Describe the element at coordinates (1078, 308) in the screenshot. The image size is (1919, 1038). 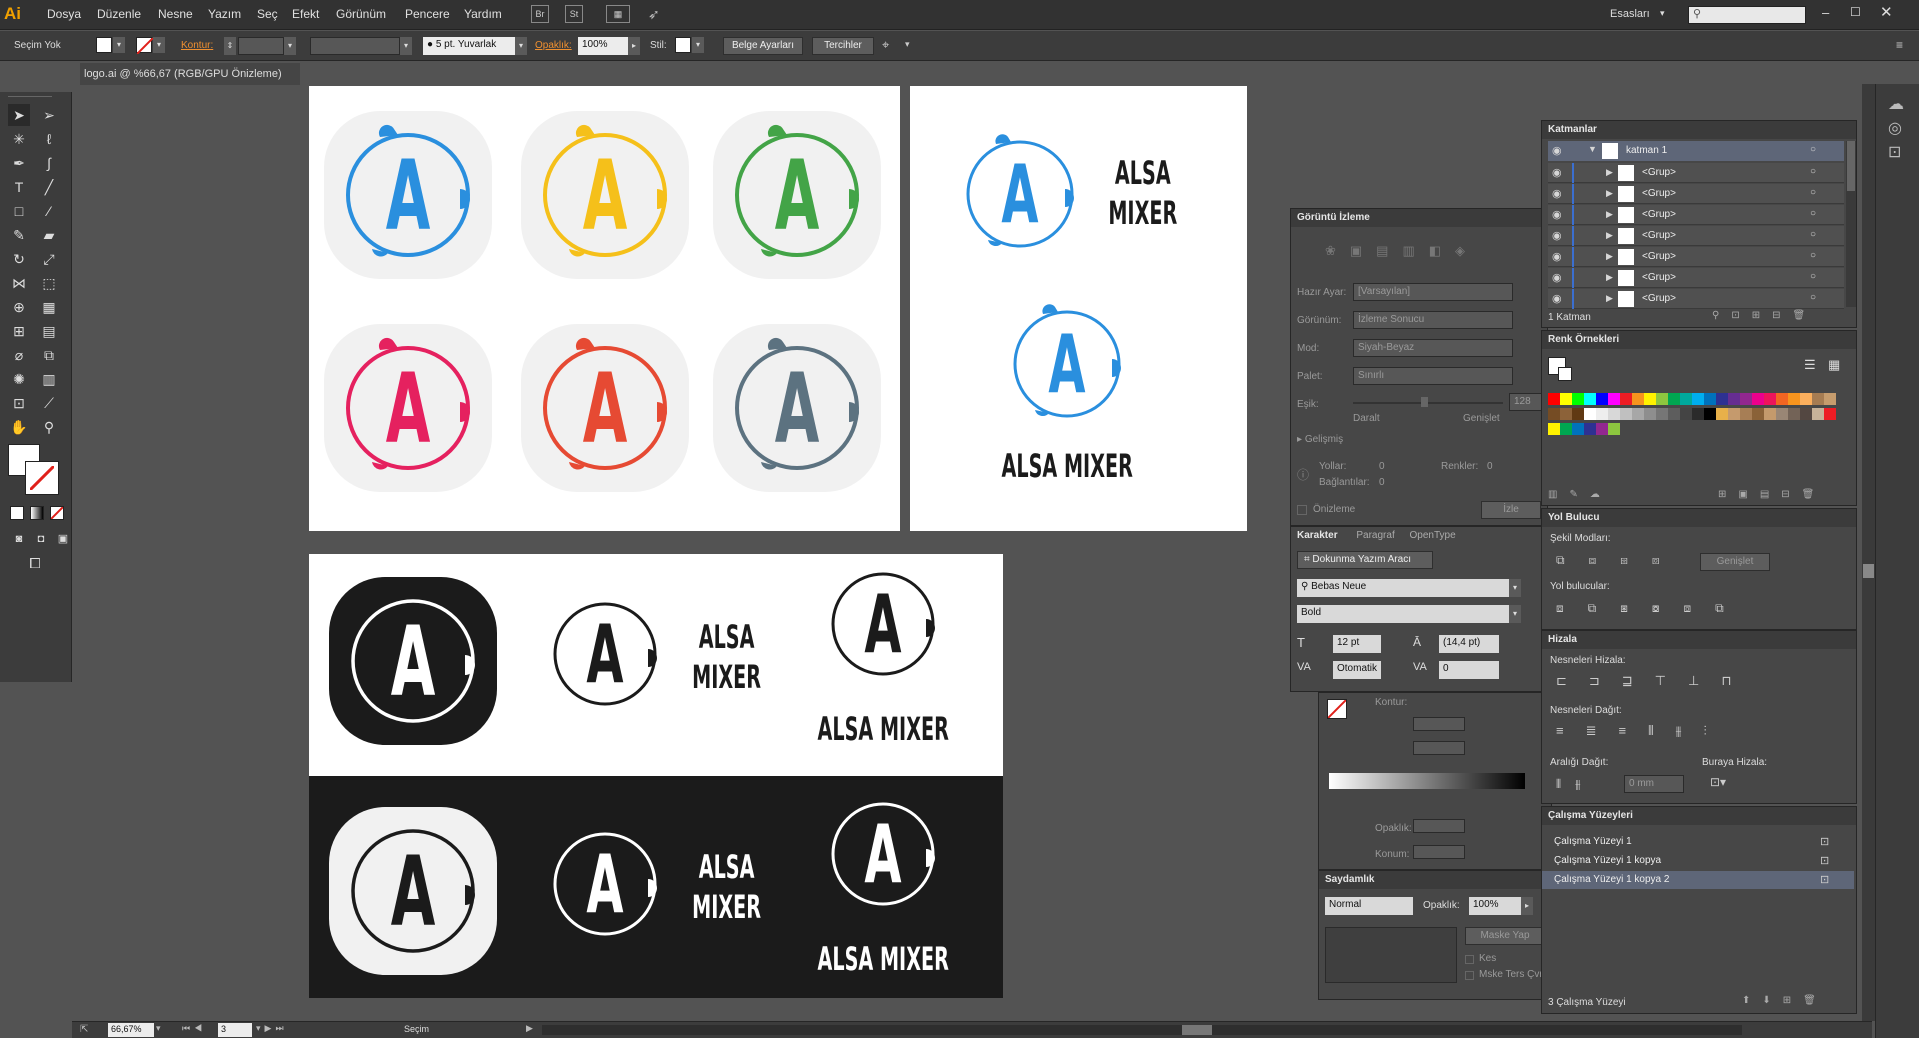
I see `artboard-2: A ALSA MIXER A ALSA MIXER` at that location.